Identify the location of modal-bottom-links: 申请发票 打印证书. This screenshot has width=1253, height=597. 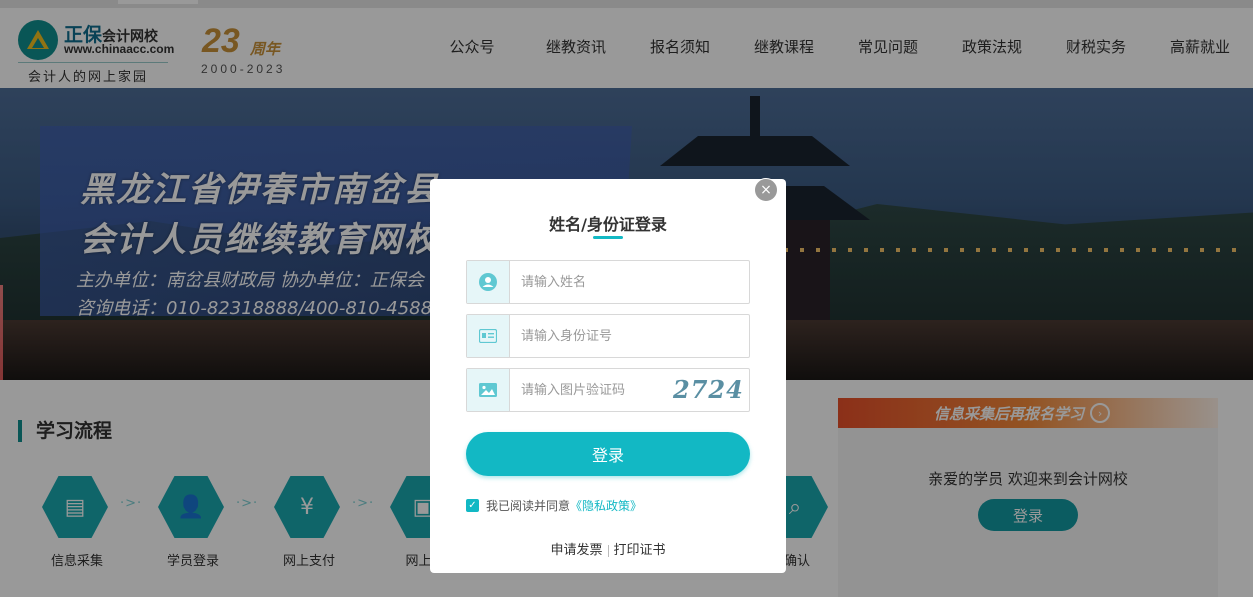
(608, 548).